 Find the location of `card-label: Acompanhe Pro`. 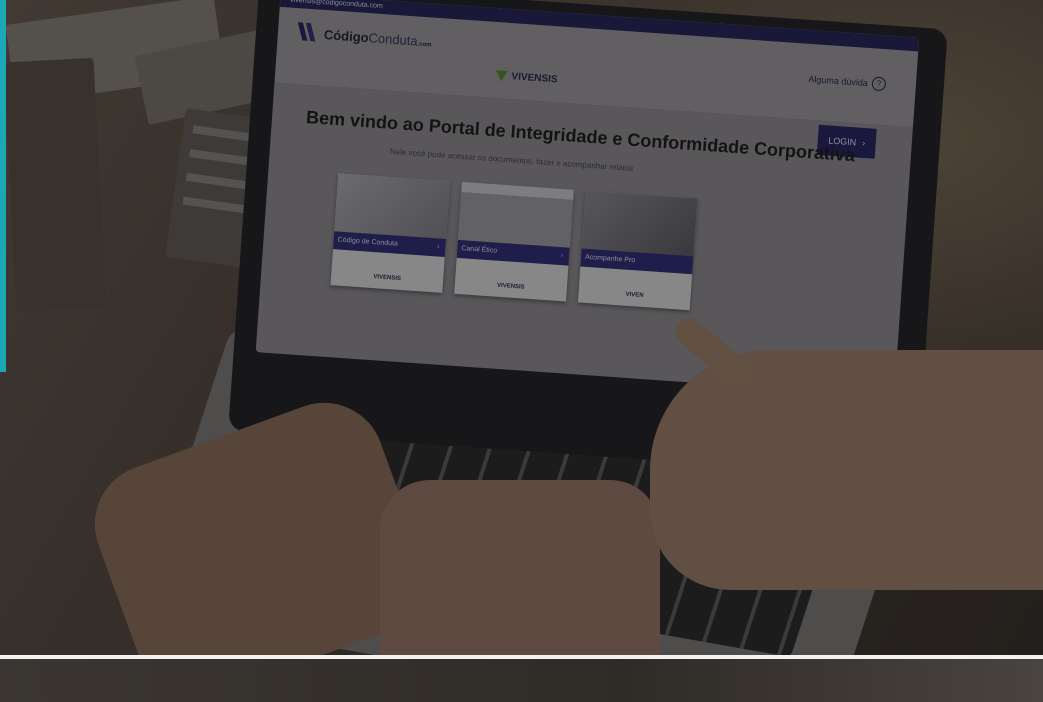

card-label: Acompanhe Pro is located at coordinates (610, 259).